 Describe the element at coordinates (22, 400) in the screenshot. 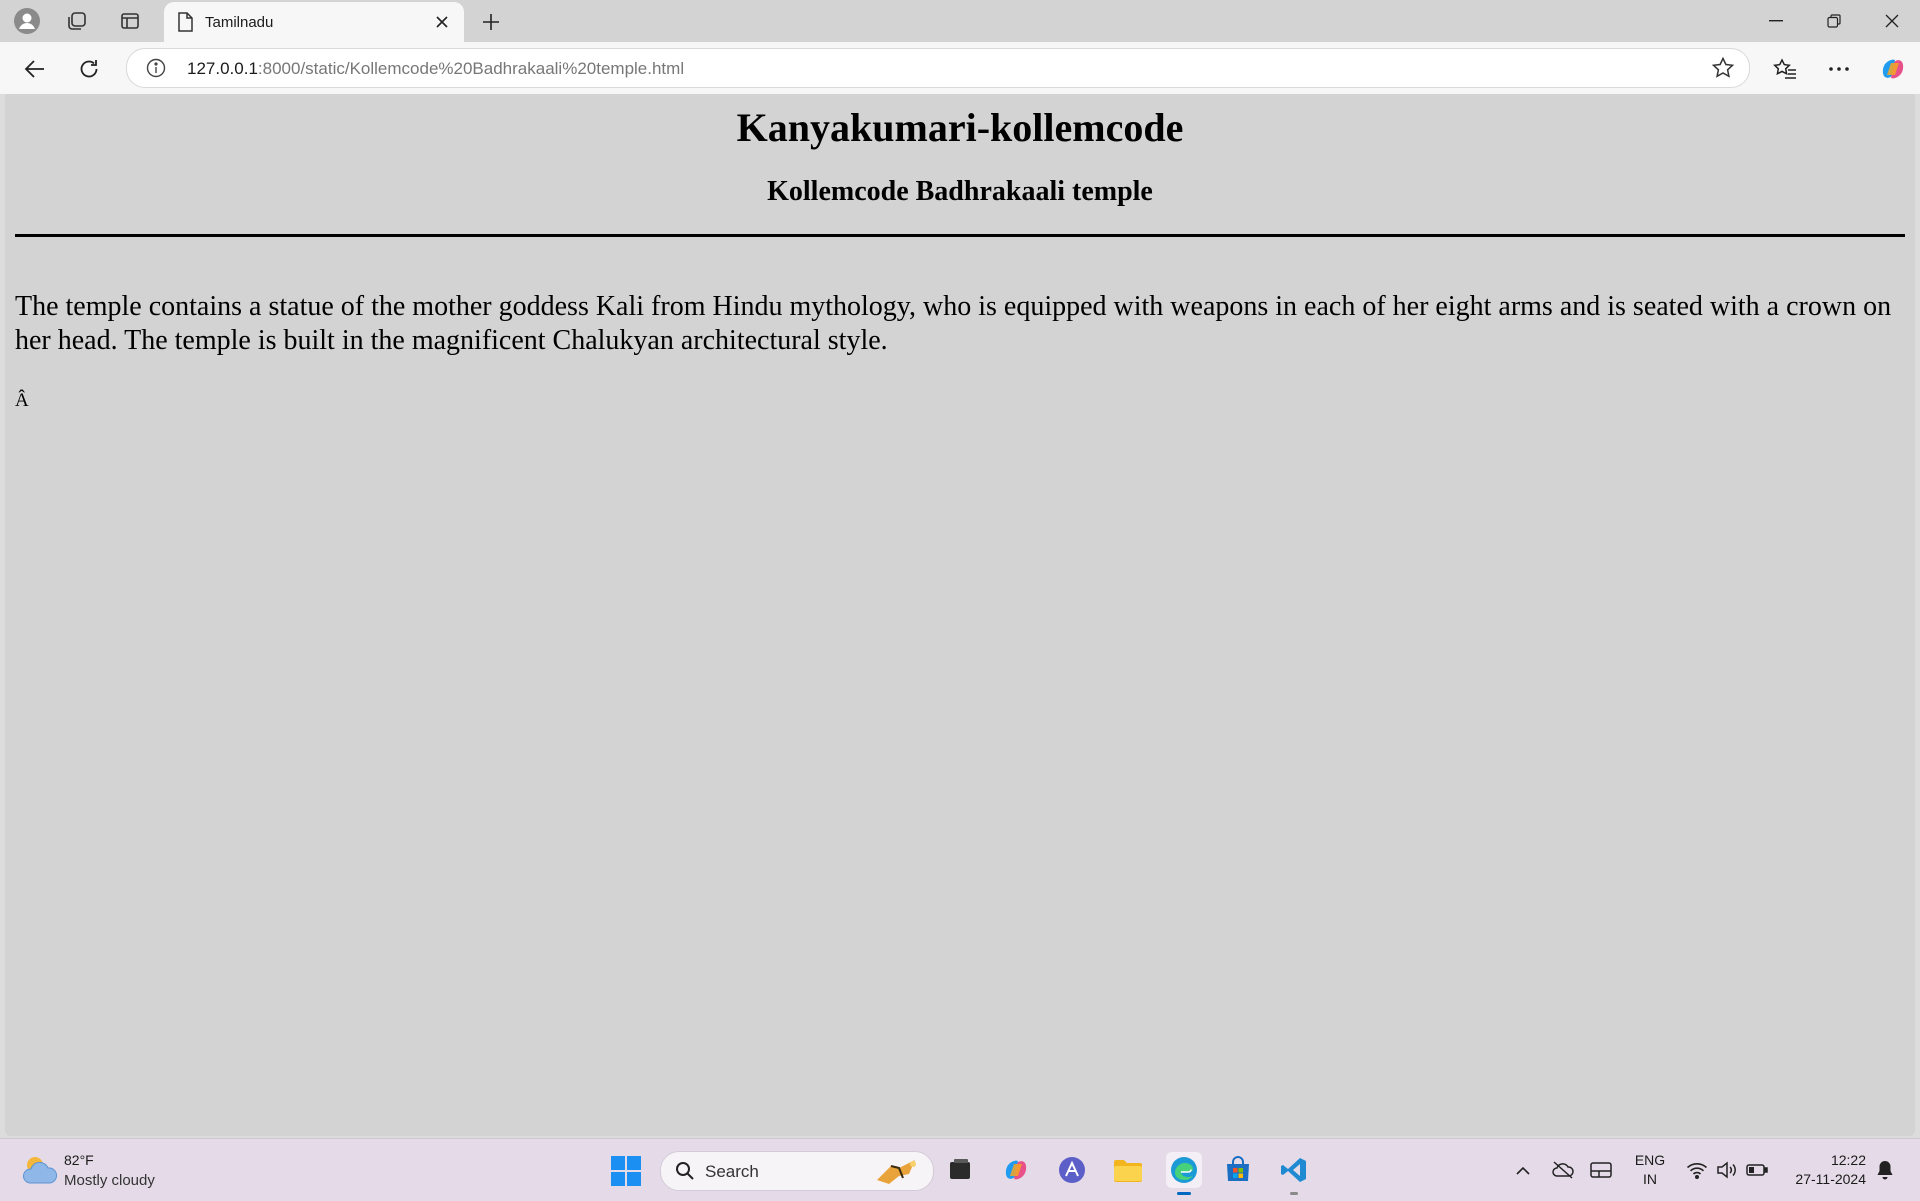

I see `stray-character: Â` at that location.